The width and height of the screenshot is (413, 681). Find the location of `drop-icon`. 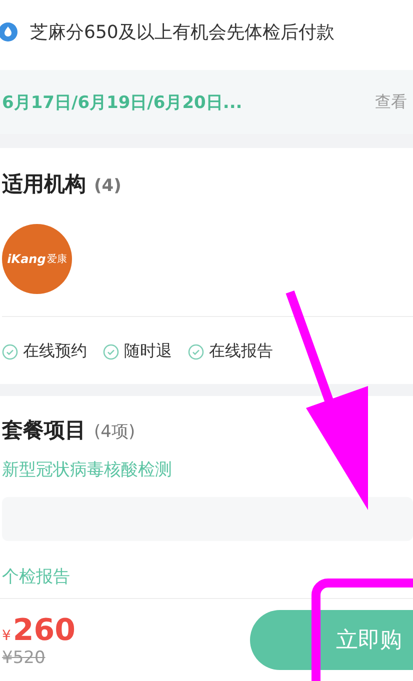

drop-icon is located at coordinates (9, 32).